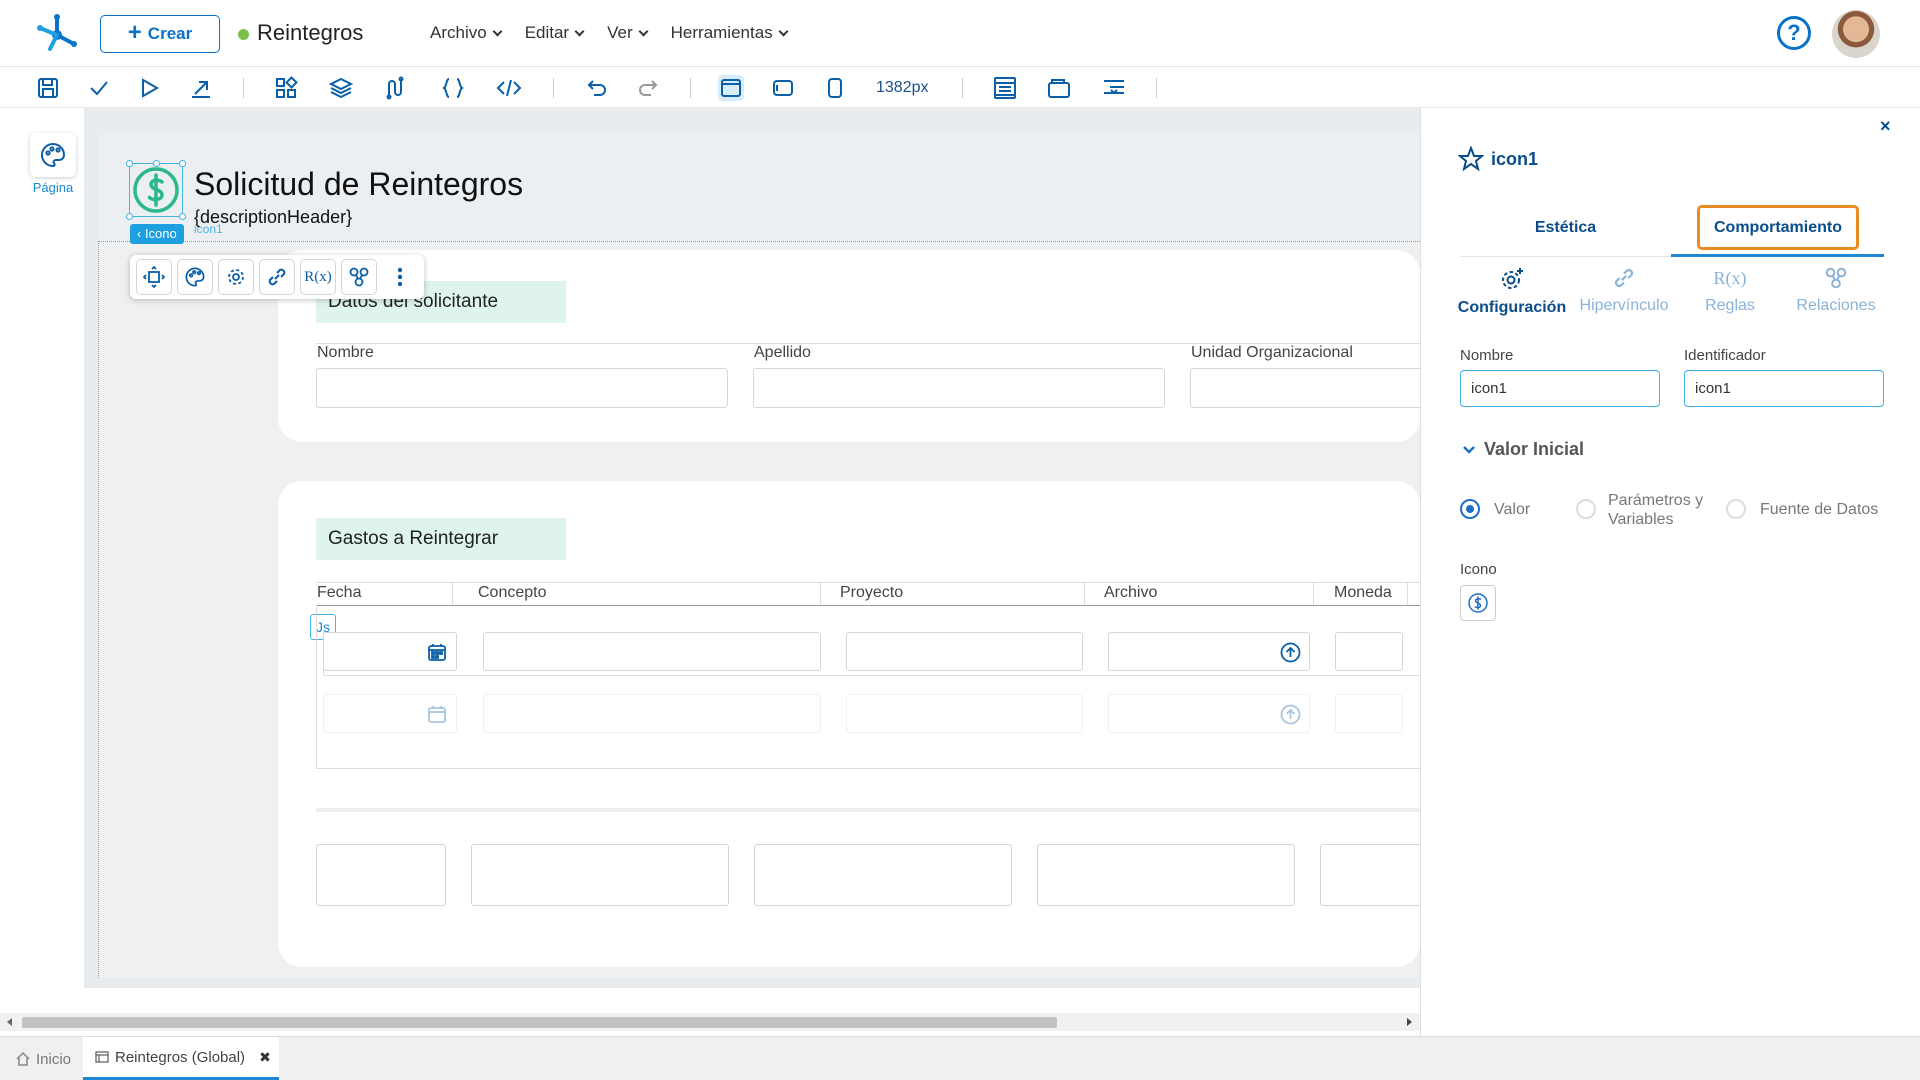  I want to click on layers-icon, so click(341, 88).